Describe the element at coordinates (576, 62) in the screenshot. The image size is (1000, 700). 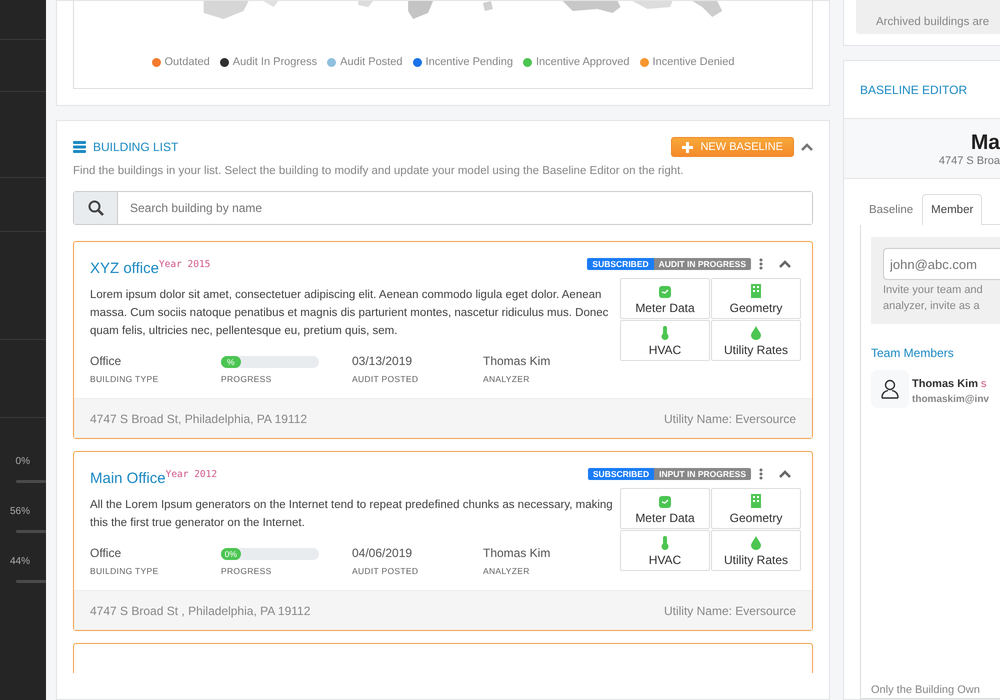
I see `legend-item: Incentive Approved` at that location.